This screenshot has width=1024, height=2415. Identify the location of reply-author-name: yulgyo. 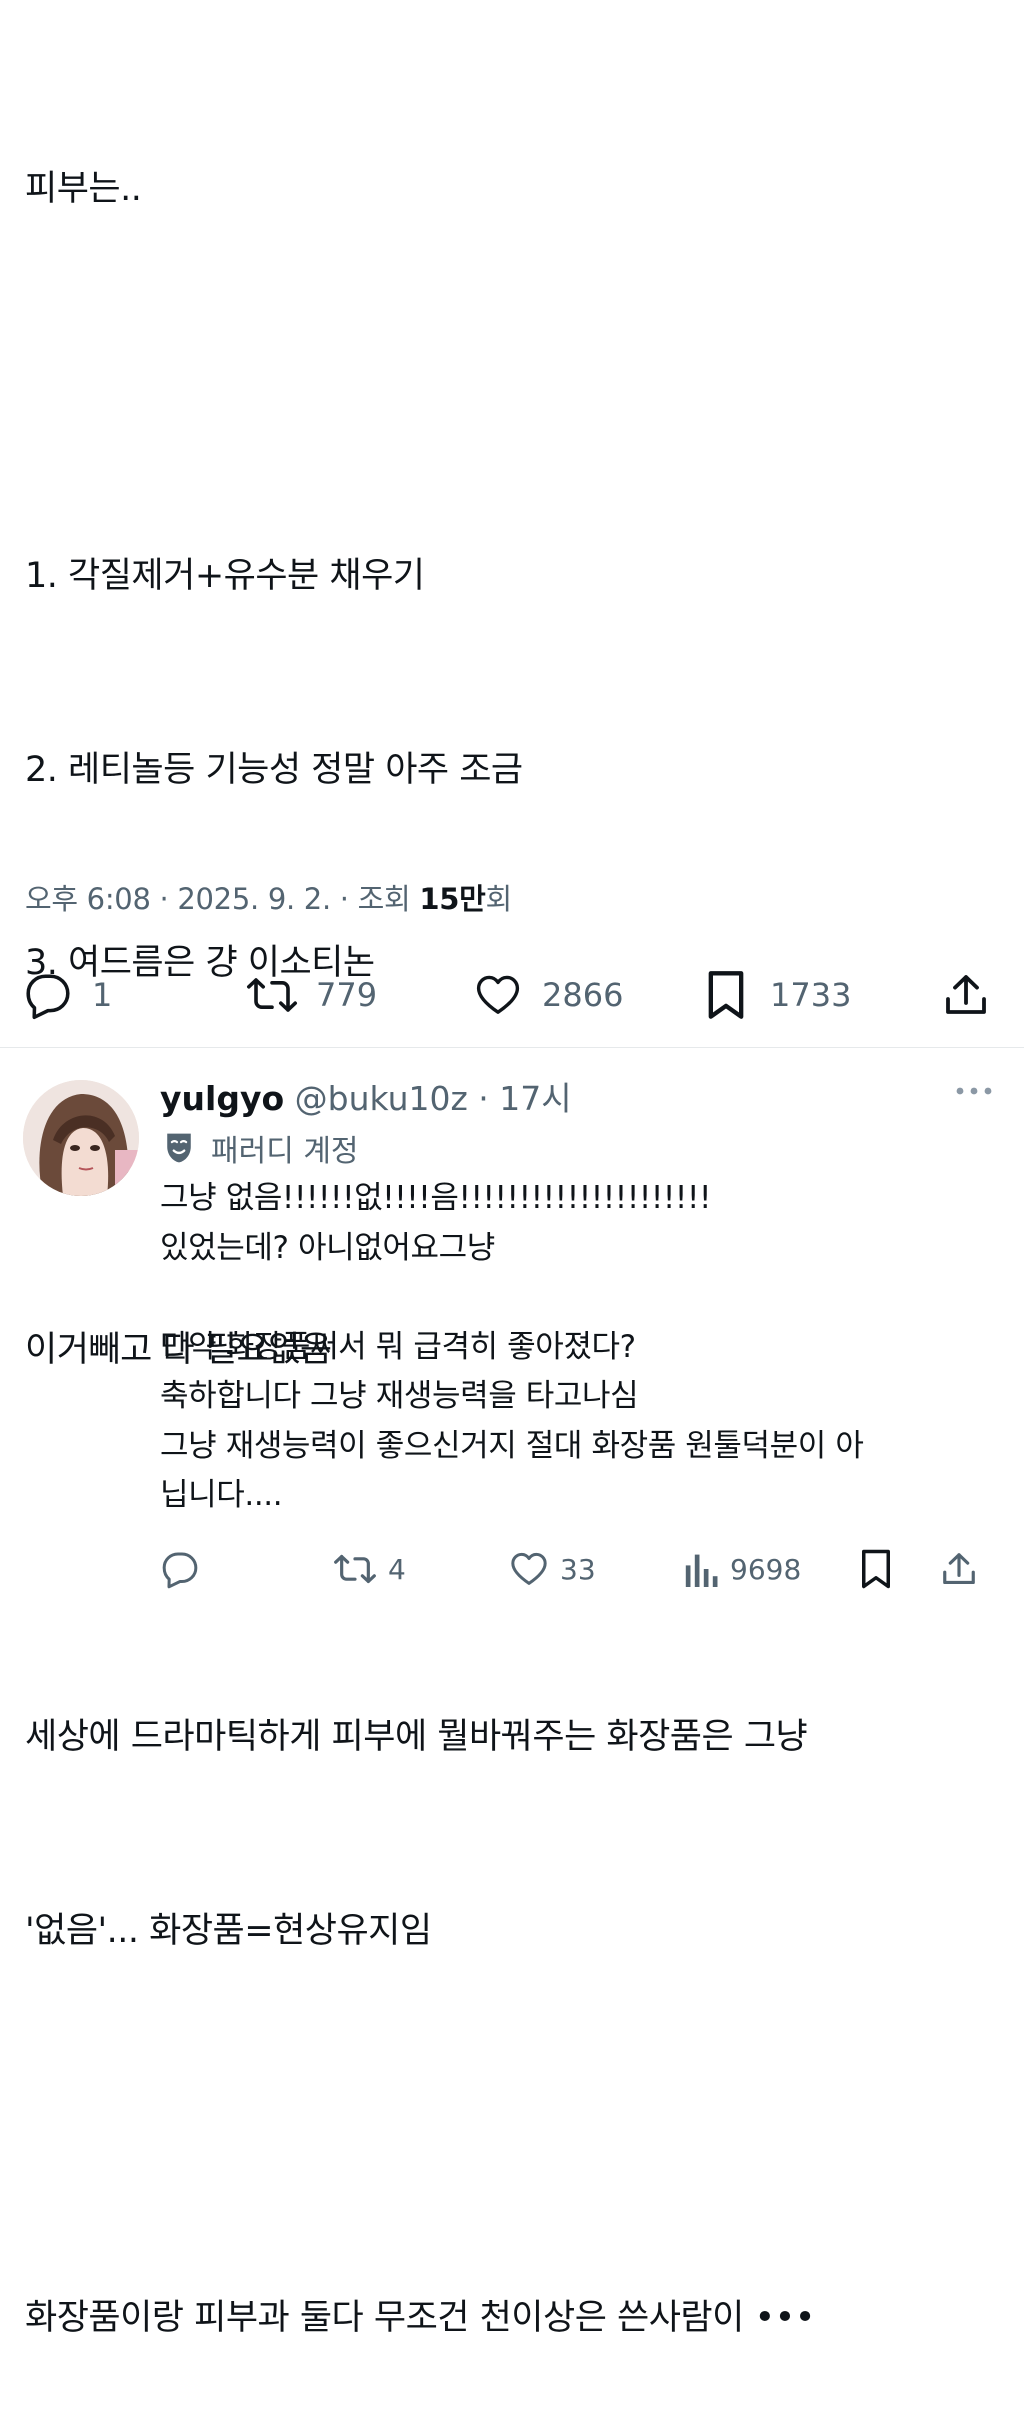
(222, 1098).